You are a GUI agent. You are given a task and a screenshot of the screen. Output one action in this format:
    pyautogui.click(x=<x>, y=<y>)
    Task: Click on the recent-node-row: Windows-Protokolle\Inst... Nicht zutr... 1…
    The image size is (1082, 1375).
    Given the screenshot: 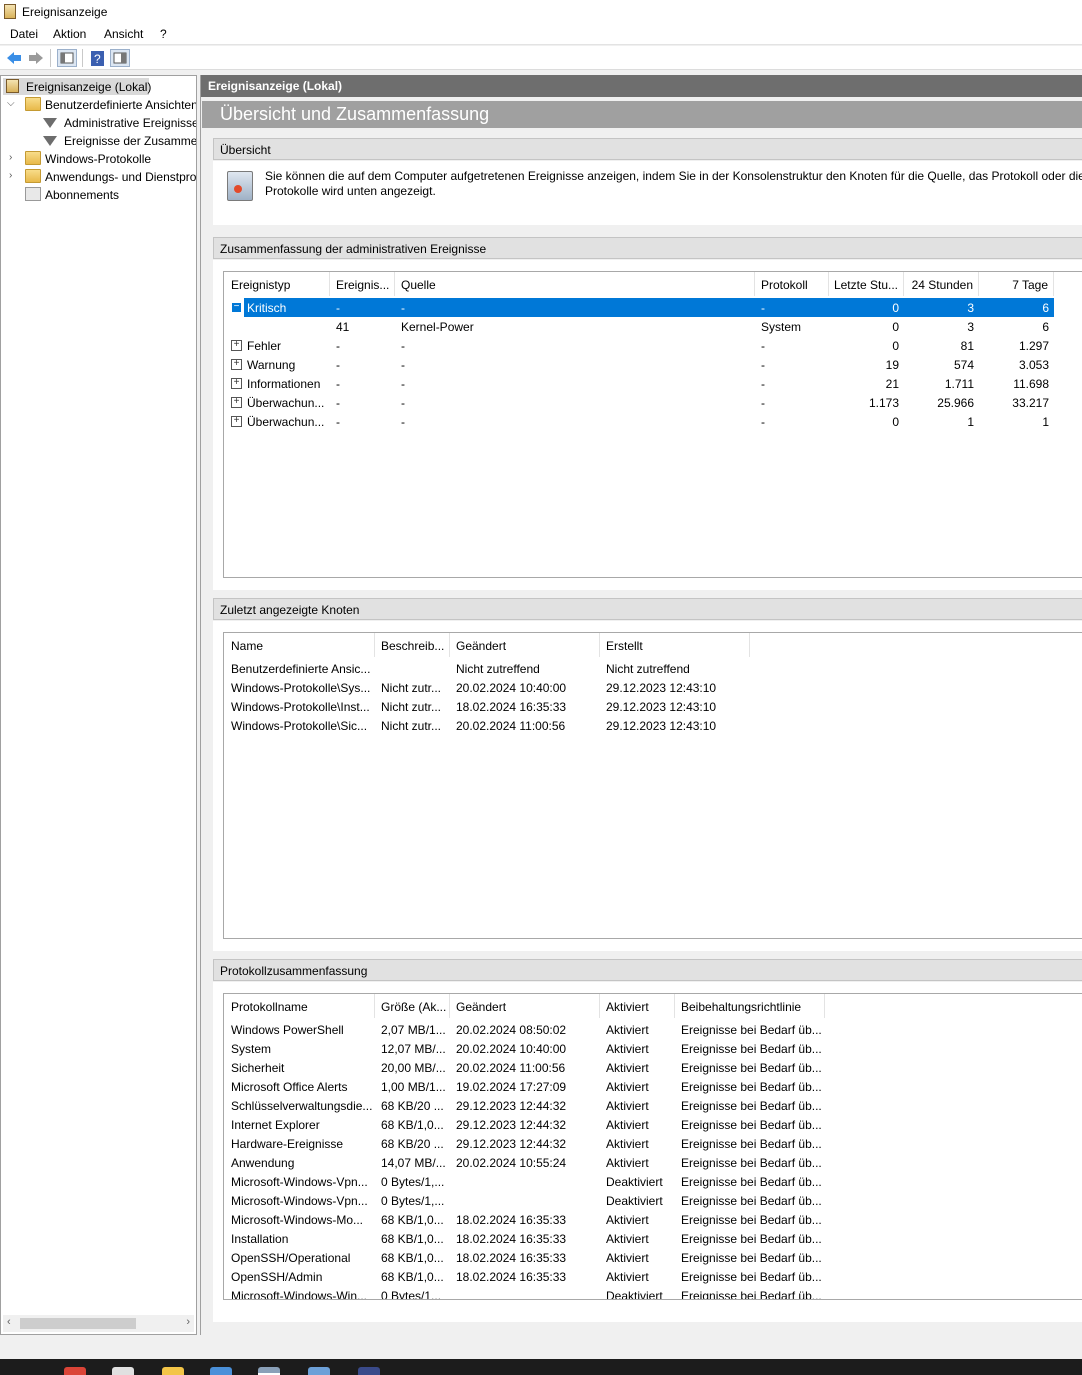 What is the action you would take?
    pyautogui.click(x=639, y=706)
    